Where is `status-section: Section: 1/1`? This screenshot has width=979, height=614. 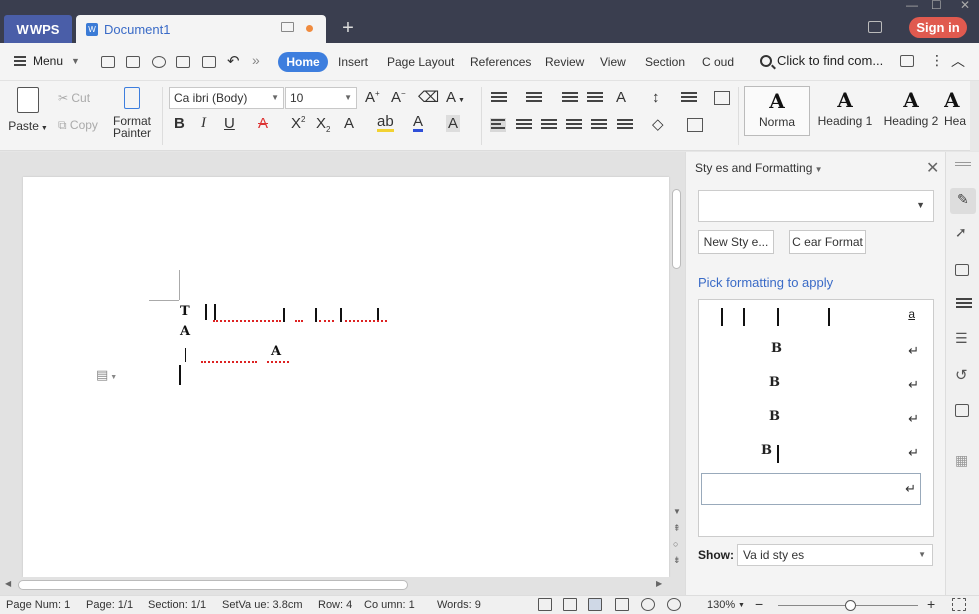
status-section: Section: 1/1 is located at coordinates (177, 605).